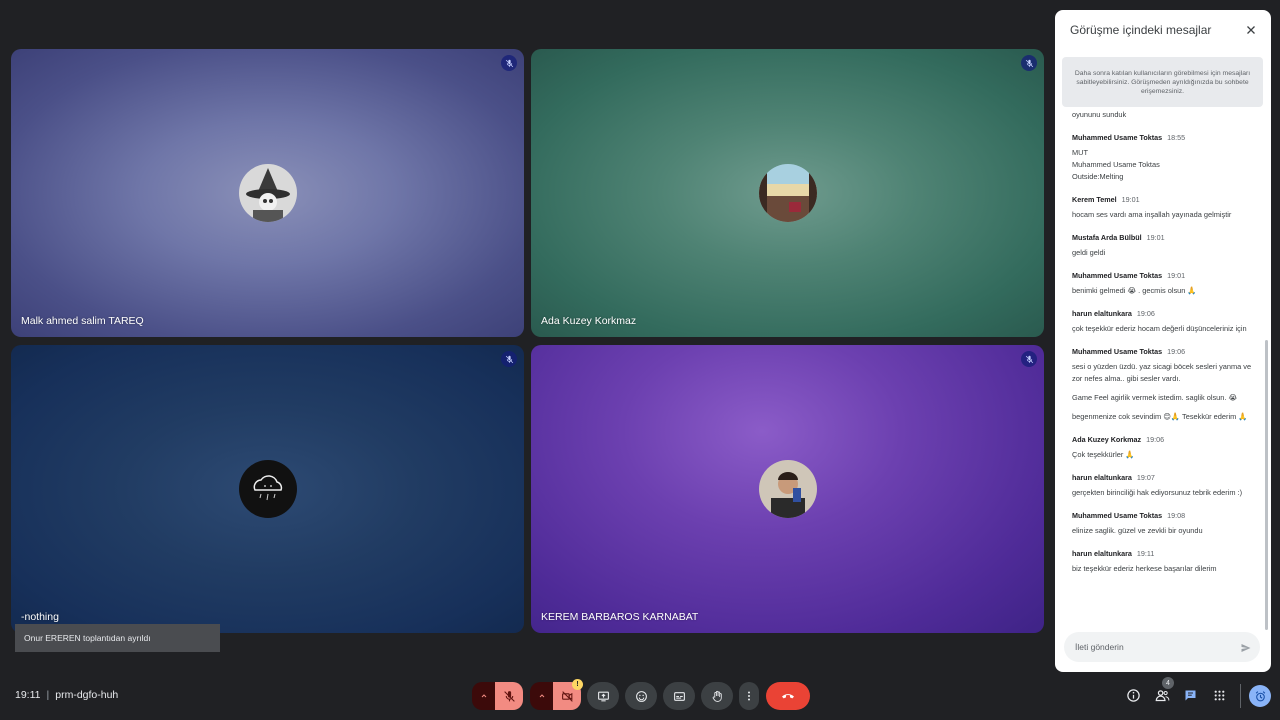 This screenshot has height=720, width=1280. What do you see at coordinates (1099, 647) in the screenshot?
I see `message-input-placeholder: İleti gönderin` at bounding box center [1099, 647].